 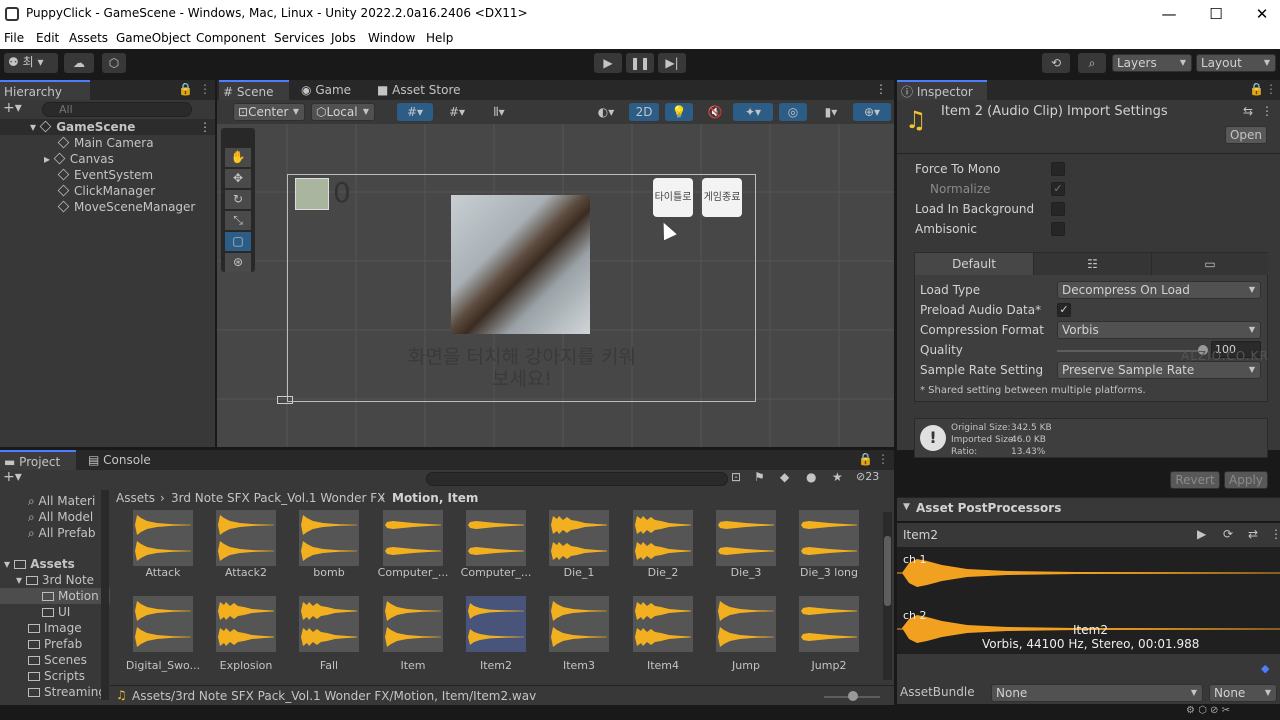 What do you see at coordinates (1216, 14) in the screenshot?
I see `maximize-button: ☐` at bounding box center [1216, 14].